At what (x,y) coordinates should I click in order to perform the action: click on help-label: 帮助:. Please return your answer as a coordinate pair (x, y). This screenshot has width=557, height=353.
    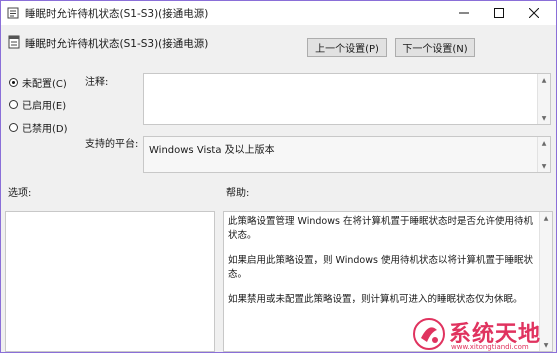
    Looking at the image, I should click on (238, 193).